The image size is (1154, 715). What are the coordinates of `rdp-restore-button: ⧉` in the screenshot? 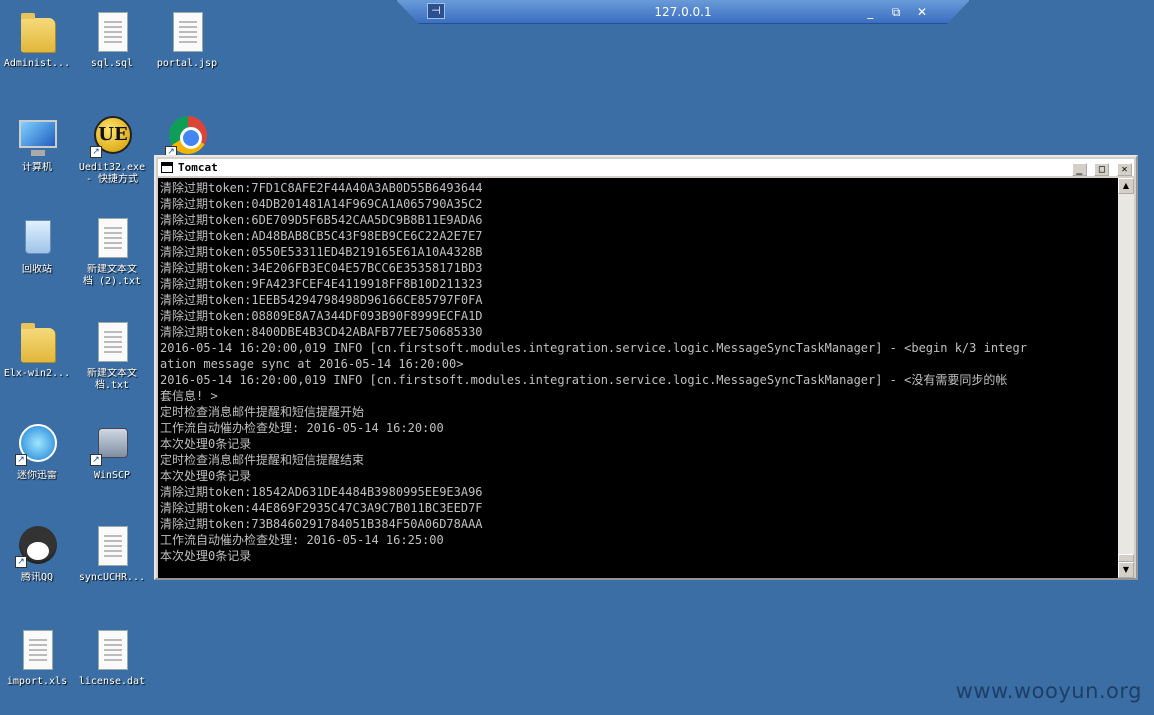 It's located at (896, 12).